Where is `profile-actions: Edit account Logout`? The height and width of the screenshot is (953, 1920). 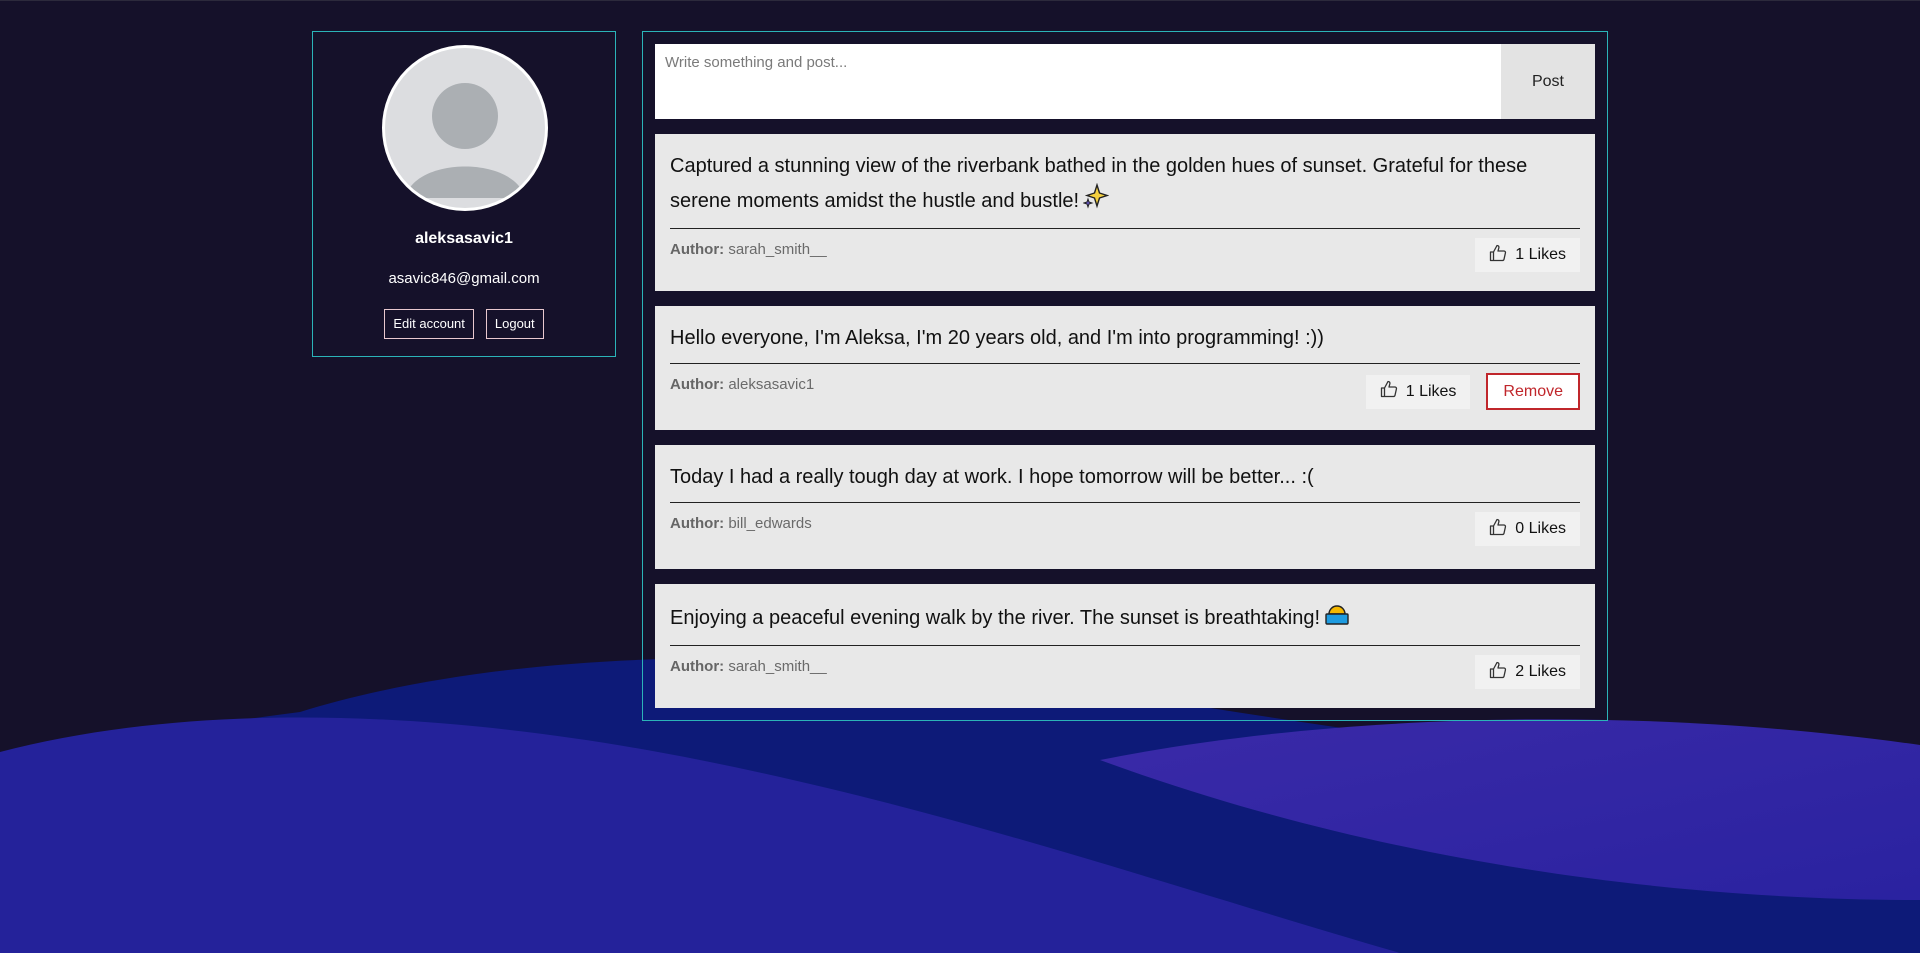 profile-actions: Edit account Logout is located at coordinates (464, 324).